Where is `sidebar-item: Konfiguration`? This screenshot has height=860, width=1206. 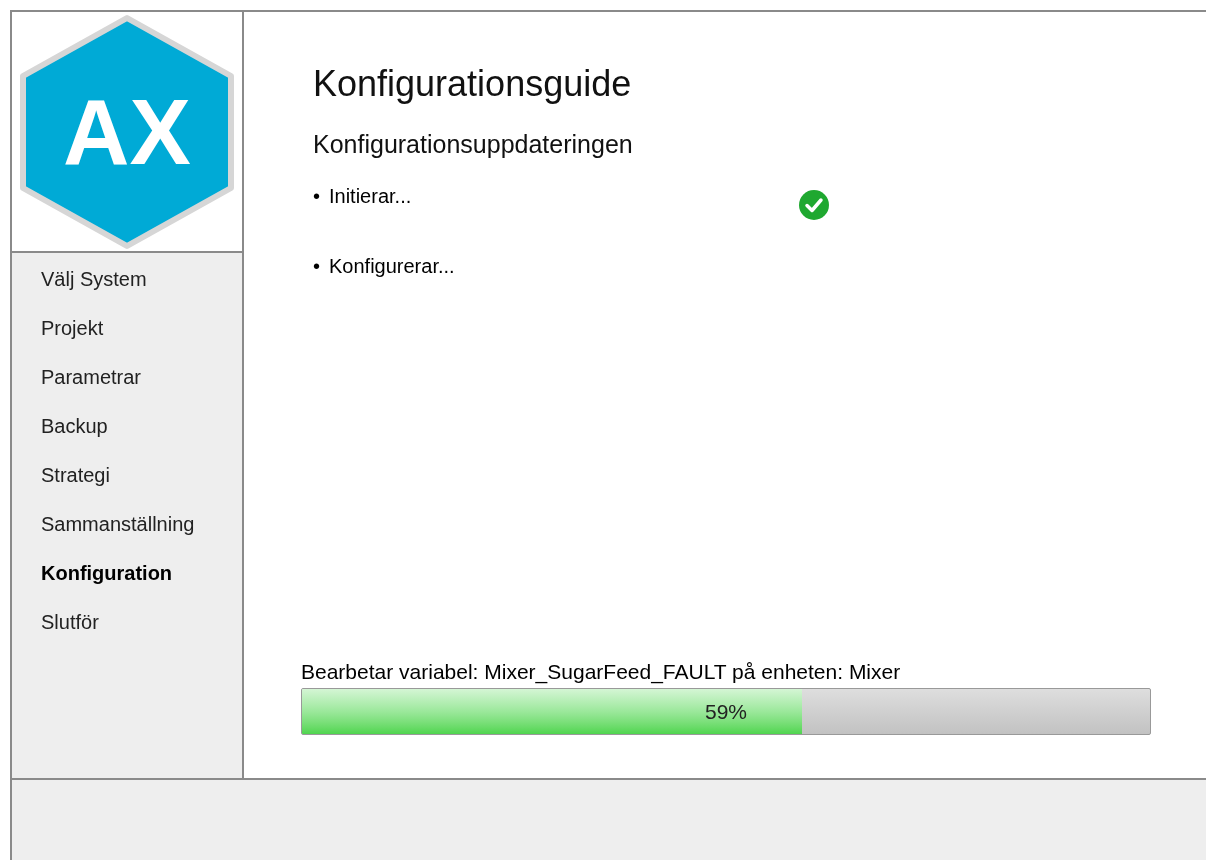 sidebar-item: Konfiguration is located at coordinates (107, 573).